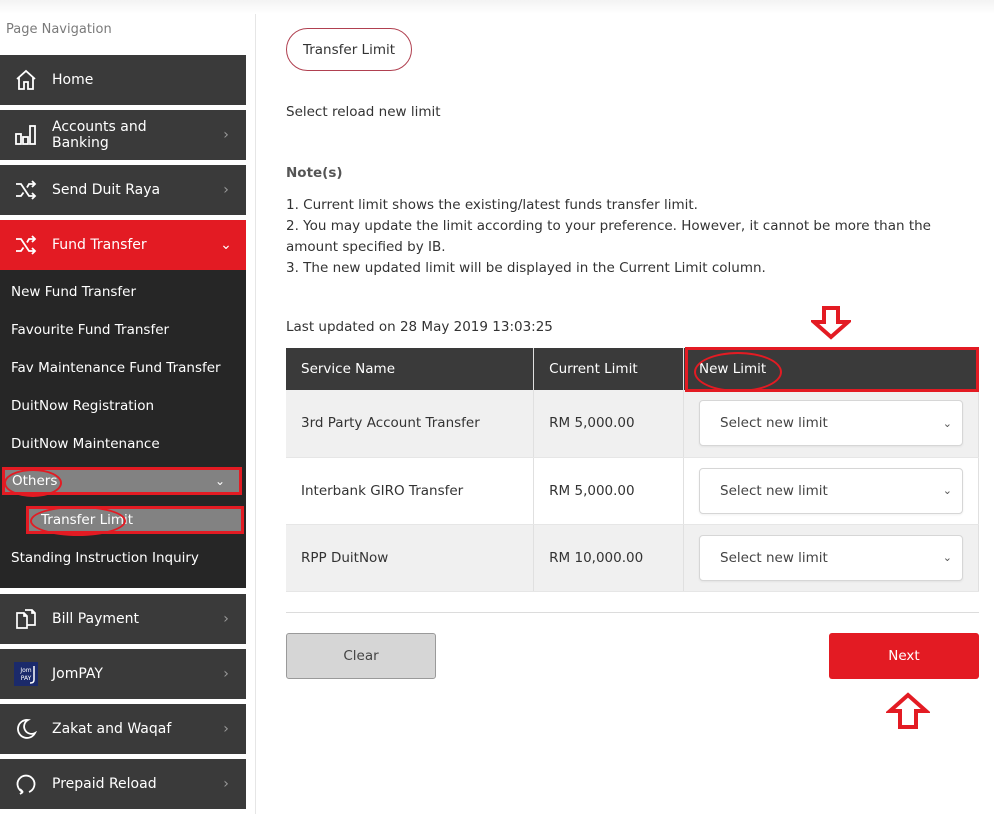  Describe the element at coordinates (26, 678) in the screenshot. I see `svg-text: PAY` at that location.